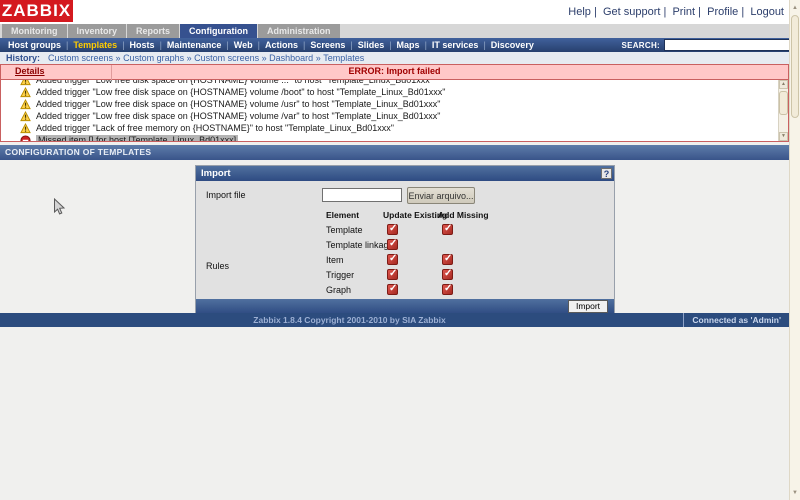  Describe the element at coordinates (447, 229) in the screenshot. I see `checkbox-template-add` at that location.